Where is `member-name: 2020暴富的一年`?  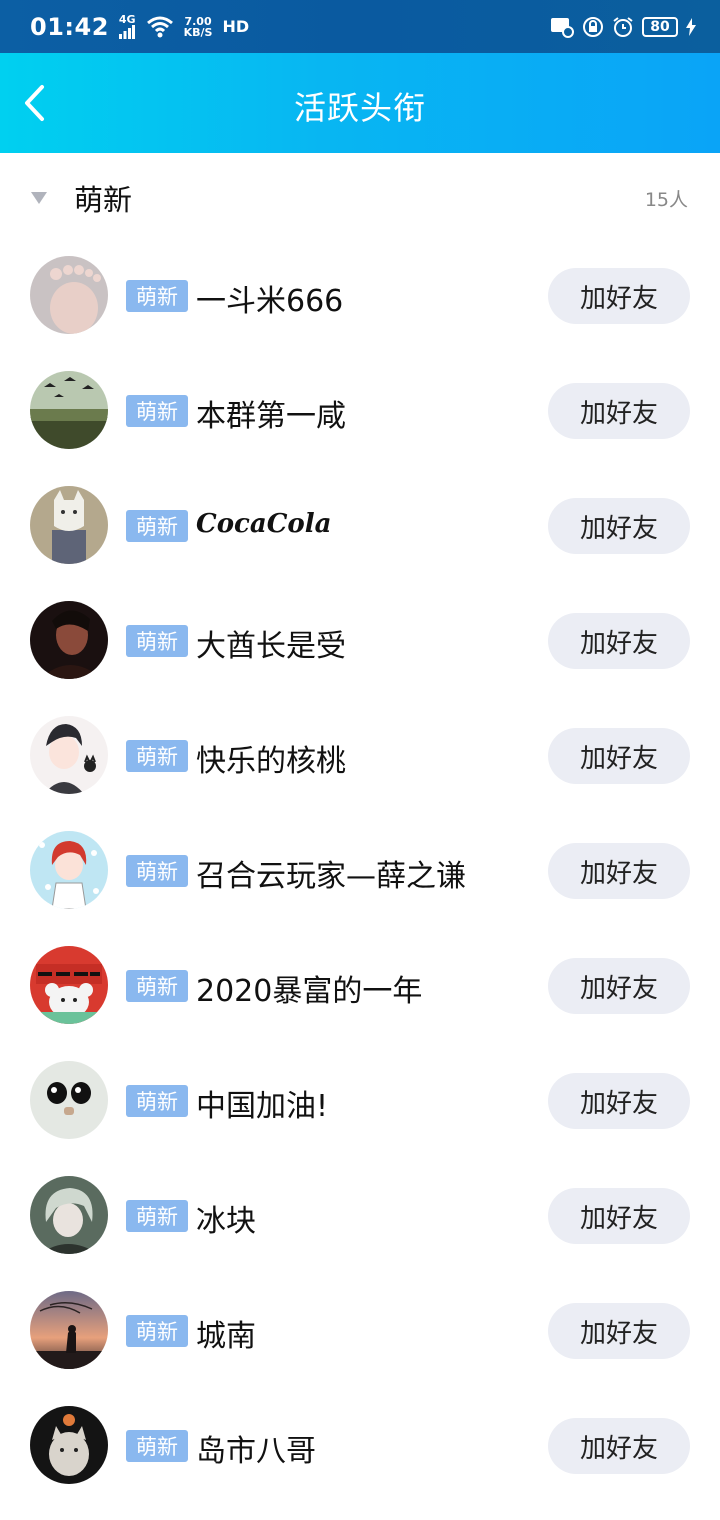
member-name: 2020暴富的一年 is located at coordinates (309, 991).